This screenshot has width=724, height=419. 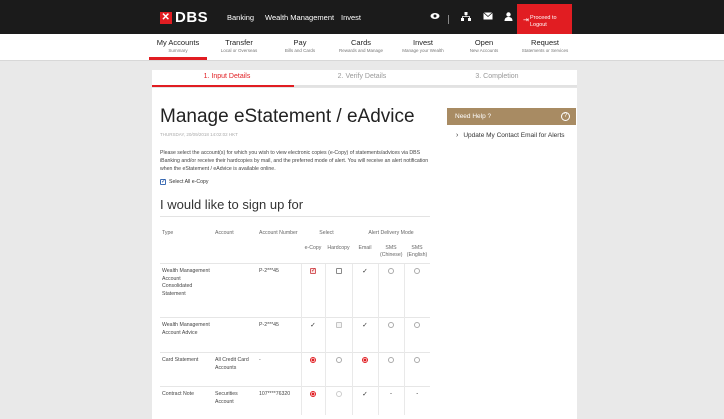 I want to click on email-cell, so click(x=365, y=369).